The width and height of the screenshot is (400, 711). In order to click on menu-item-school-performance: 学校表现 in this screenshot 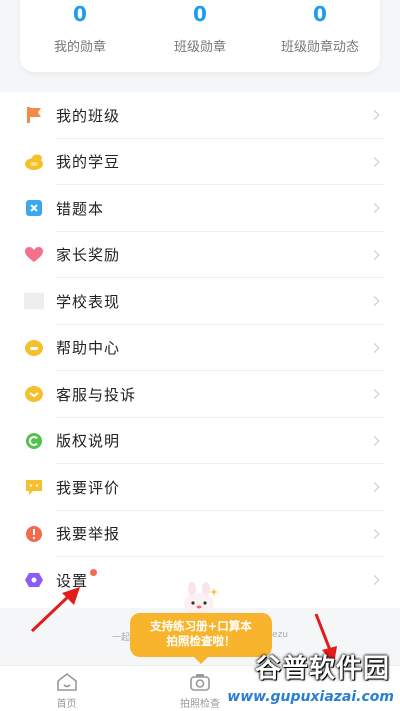, I will do `click(200, 301)`.